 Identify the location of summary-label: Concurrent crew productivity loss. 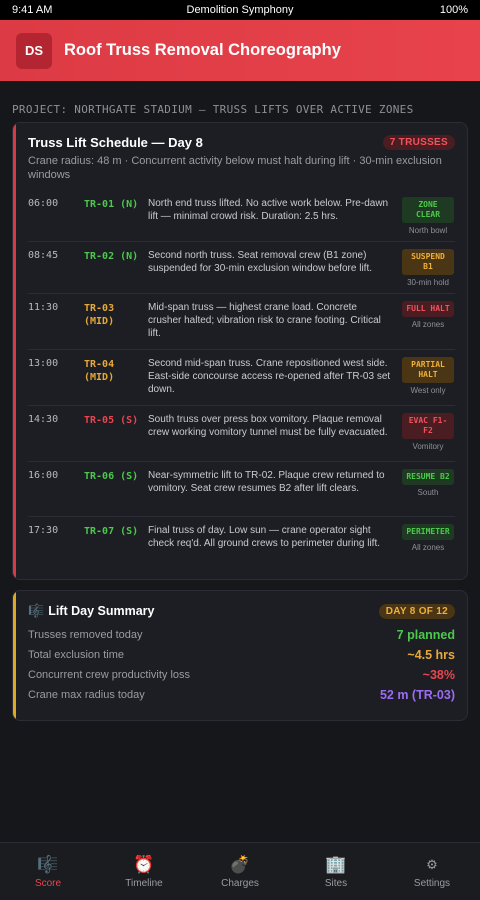
(109, 675).